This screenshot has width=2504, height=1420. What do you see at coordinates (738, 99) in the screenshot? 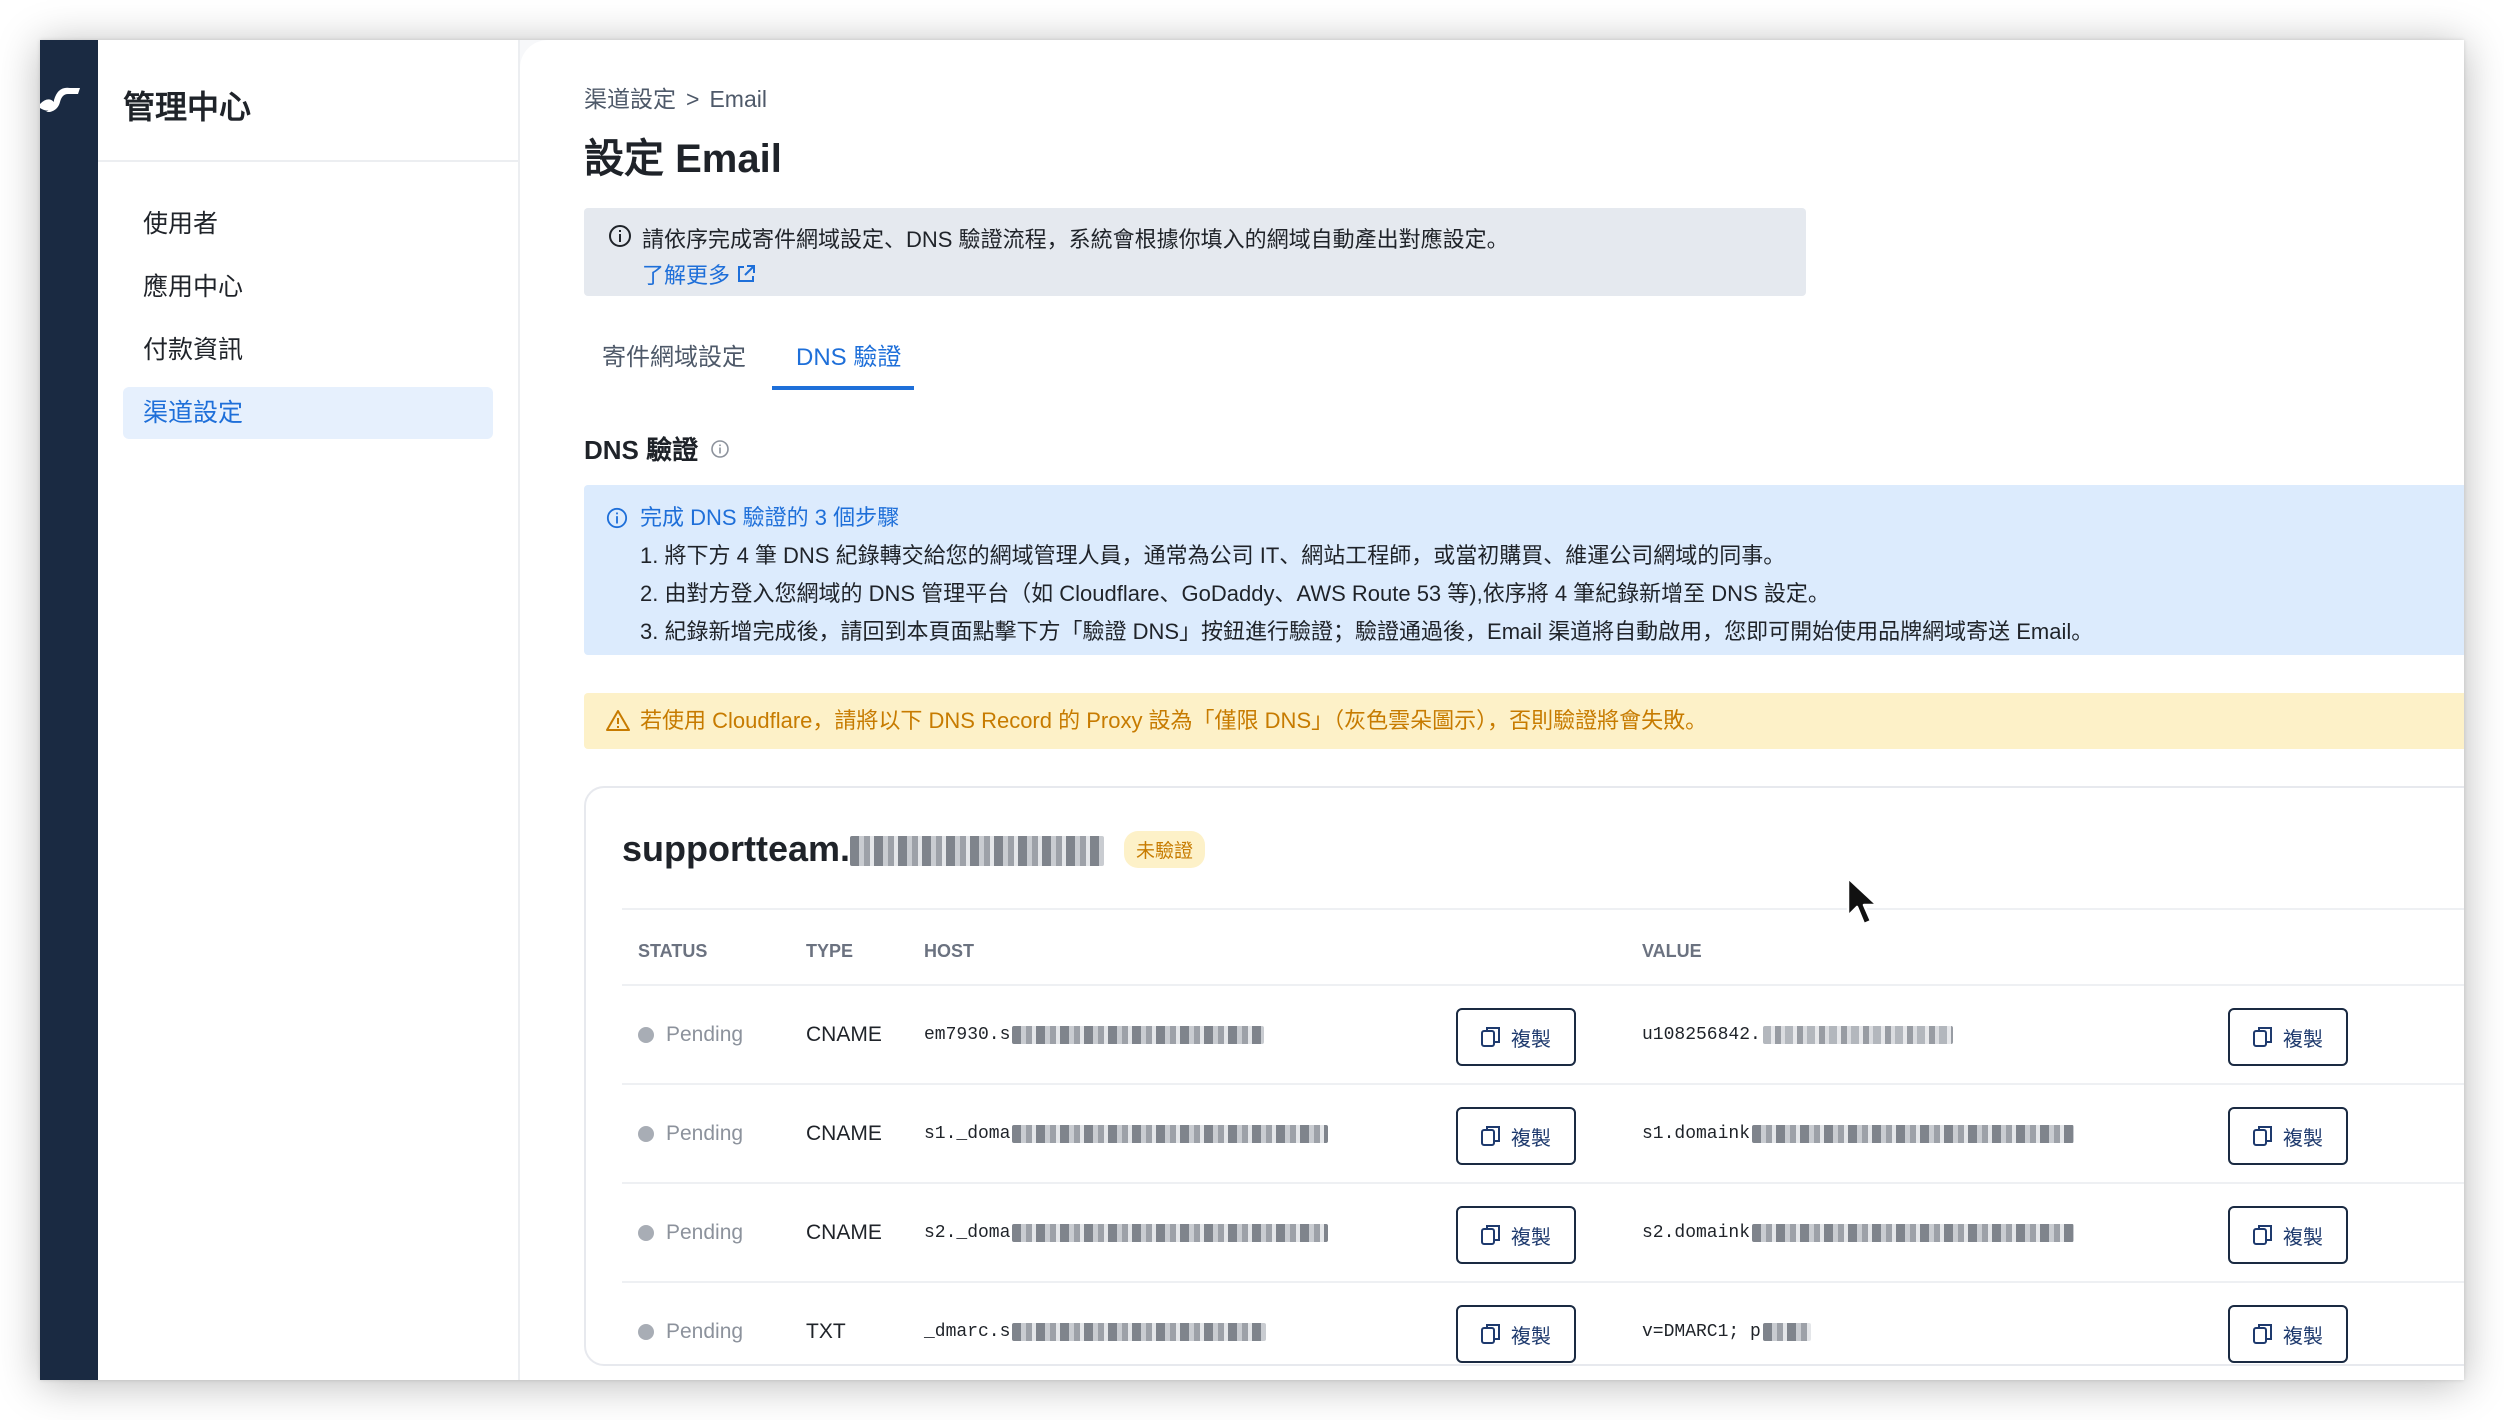
I see `breadcrumb-current: Email` at bounding box center [738, 99].